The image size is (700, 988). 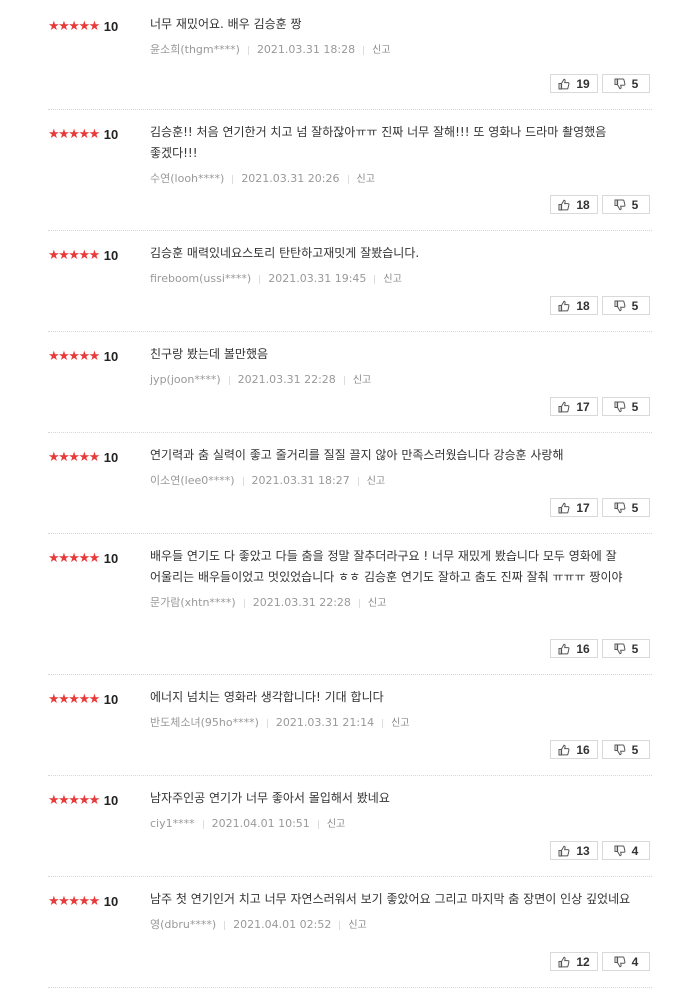 I want to click on like-button: 12, so click(x=574, y=961).